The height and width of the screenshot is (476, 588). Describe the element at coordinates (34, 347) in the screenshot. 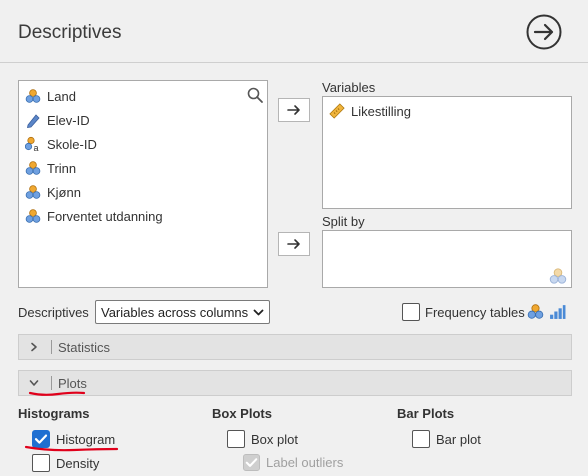

I see `chevron-right-icon` at that location.